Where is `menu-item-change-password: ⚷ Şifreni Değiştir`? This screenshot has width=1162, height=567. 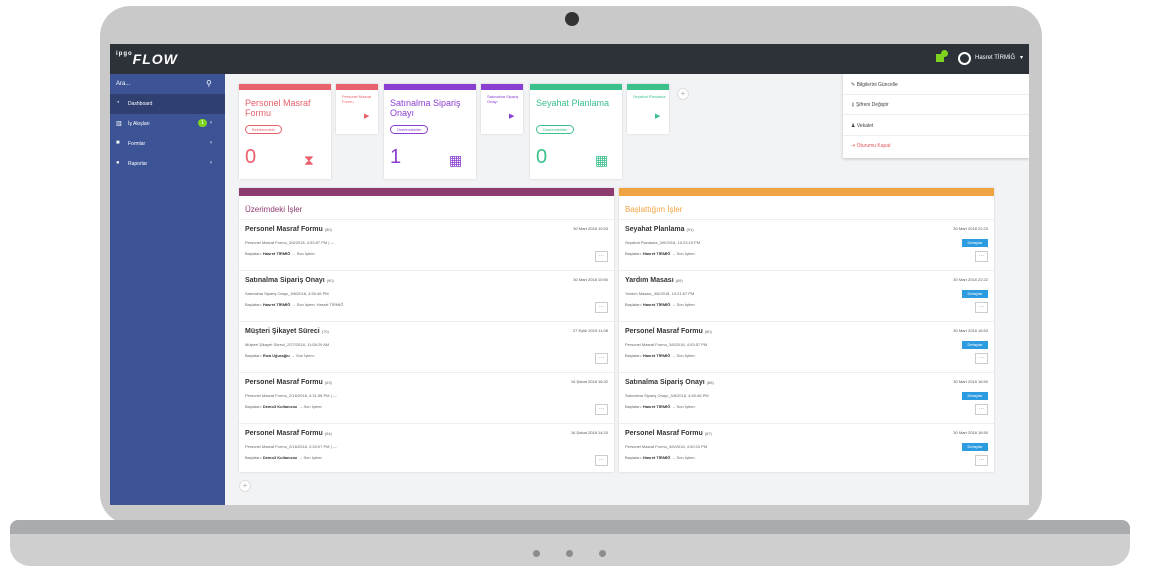
menu-item-change-password: ⚷ Şifreni Değiştir is located at coordinates (870, 105).